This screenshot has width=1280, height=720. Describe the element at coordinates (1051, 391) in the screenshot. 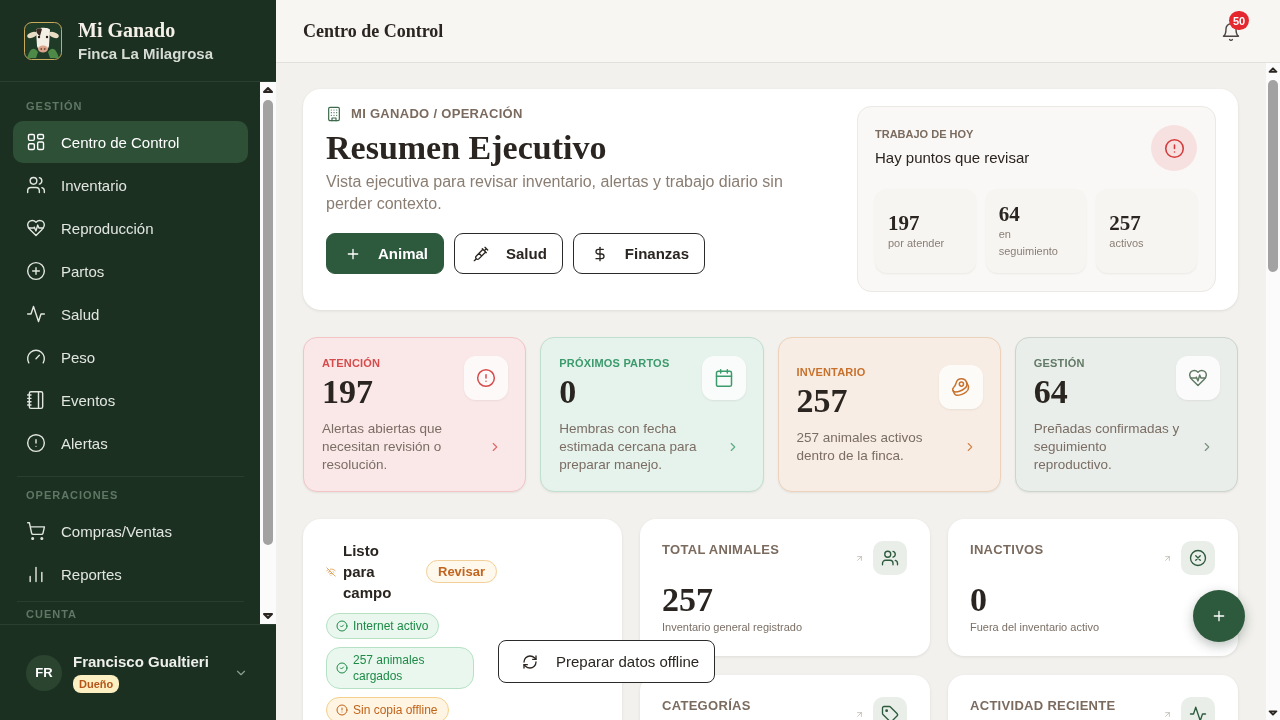

I see `stat-value: 64` at that location.